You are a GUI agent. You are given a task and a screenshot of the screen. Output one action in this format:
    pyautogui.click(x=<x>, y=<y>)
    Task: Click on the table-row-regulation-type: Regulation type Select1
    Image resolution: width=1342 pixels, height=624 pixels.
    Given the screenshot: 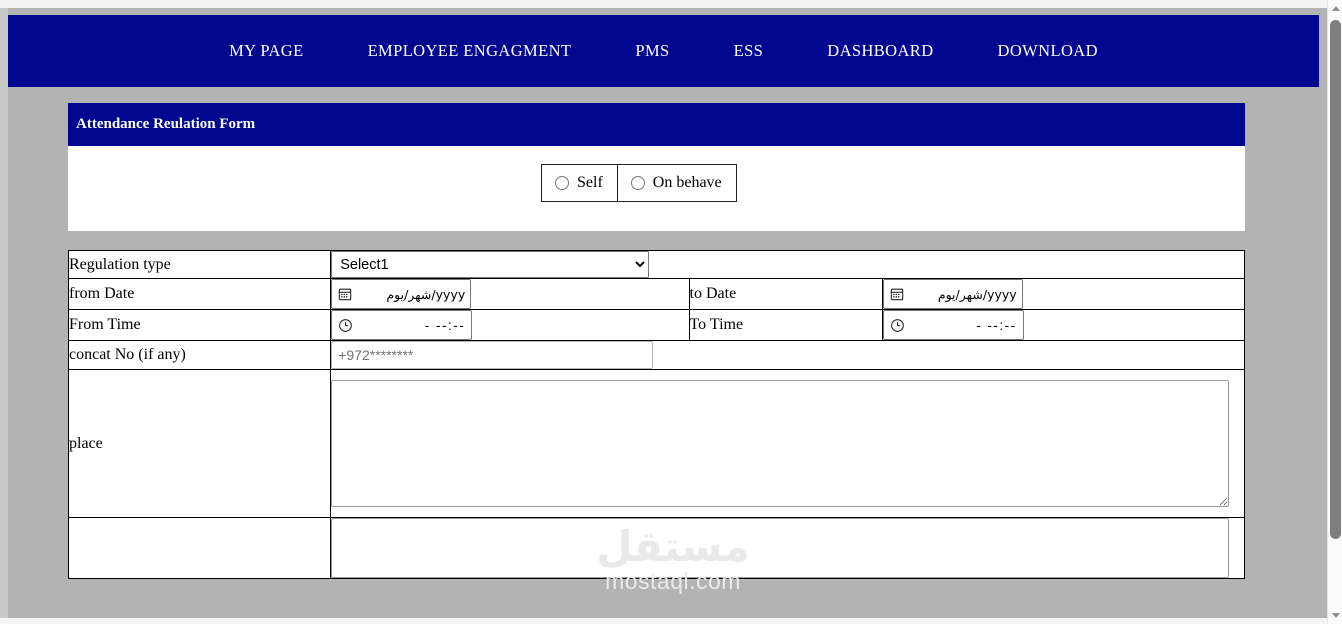 What is the action you would take?
    pyautogui.click(x=656, y=264)
    